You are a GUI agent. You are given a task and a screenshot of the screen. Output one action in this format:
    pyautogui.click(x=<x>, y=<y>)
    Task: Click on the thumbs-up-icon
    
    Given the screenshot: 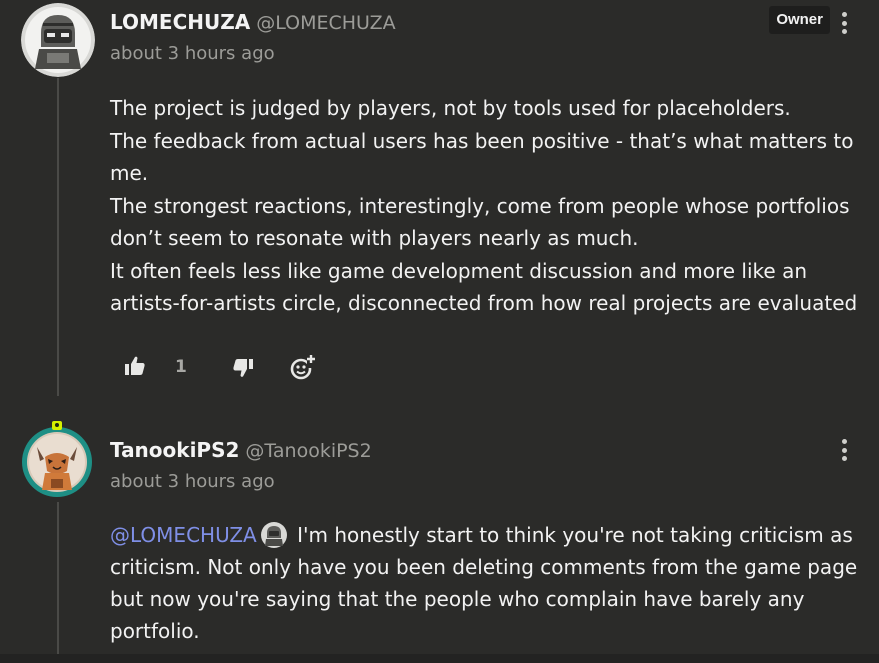 What is the action you would take?
    pyautogui.click(x=135, y=365)
    